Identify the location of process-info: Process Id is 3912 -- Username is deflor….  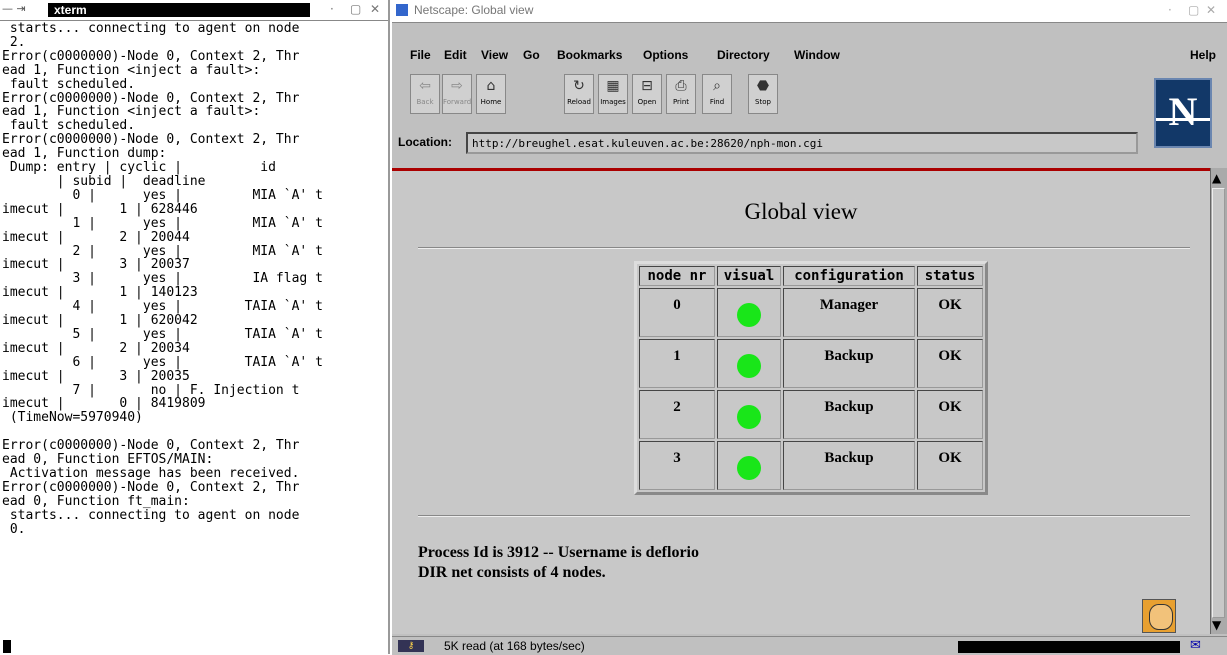
(558, 563).